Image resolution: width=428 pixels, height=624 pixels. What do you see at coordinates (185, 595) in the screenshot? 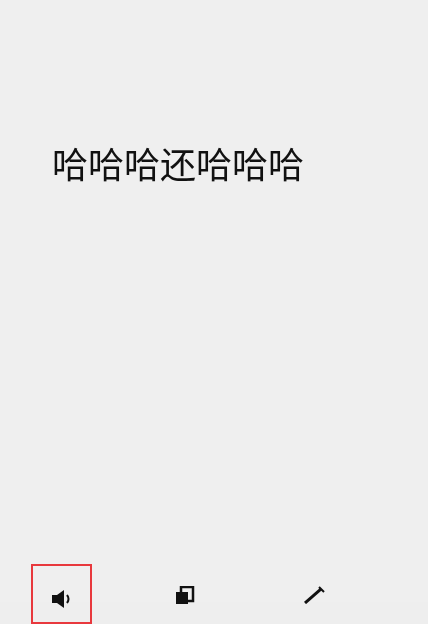
I see `copy-icon` at bounding box center [185, 595].